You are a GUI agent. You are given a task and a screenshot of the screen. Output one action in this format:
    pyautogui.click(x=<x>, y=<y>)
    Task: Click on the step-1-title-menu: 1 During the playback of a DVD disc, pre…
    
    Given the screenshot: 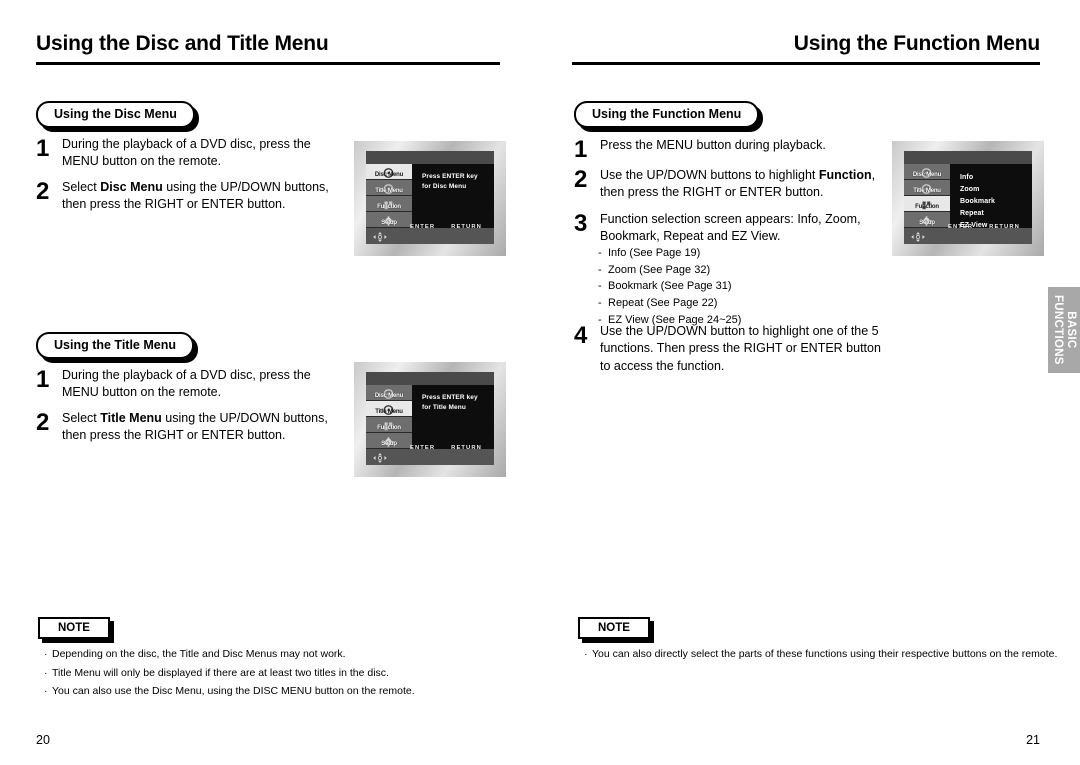 What is the action you would take?
    pyautogui.click(x=186, y=384)
    